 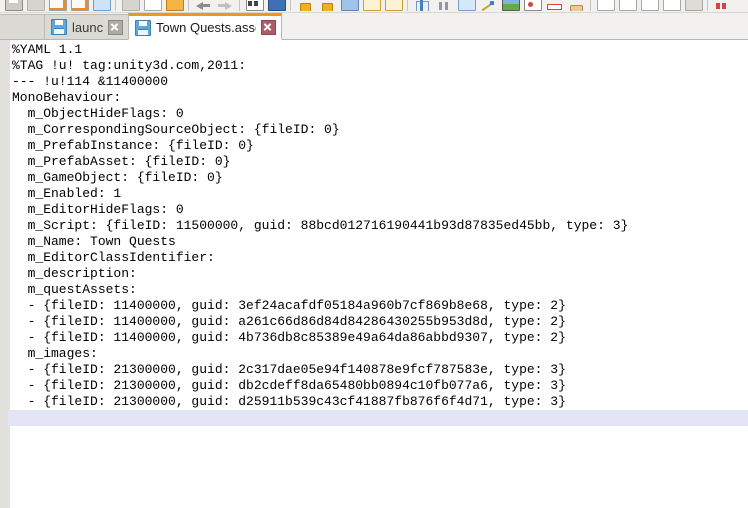 I want to click on code-line: m_questAssets:, so click(x=74, y=289).